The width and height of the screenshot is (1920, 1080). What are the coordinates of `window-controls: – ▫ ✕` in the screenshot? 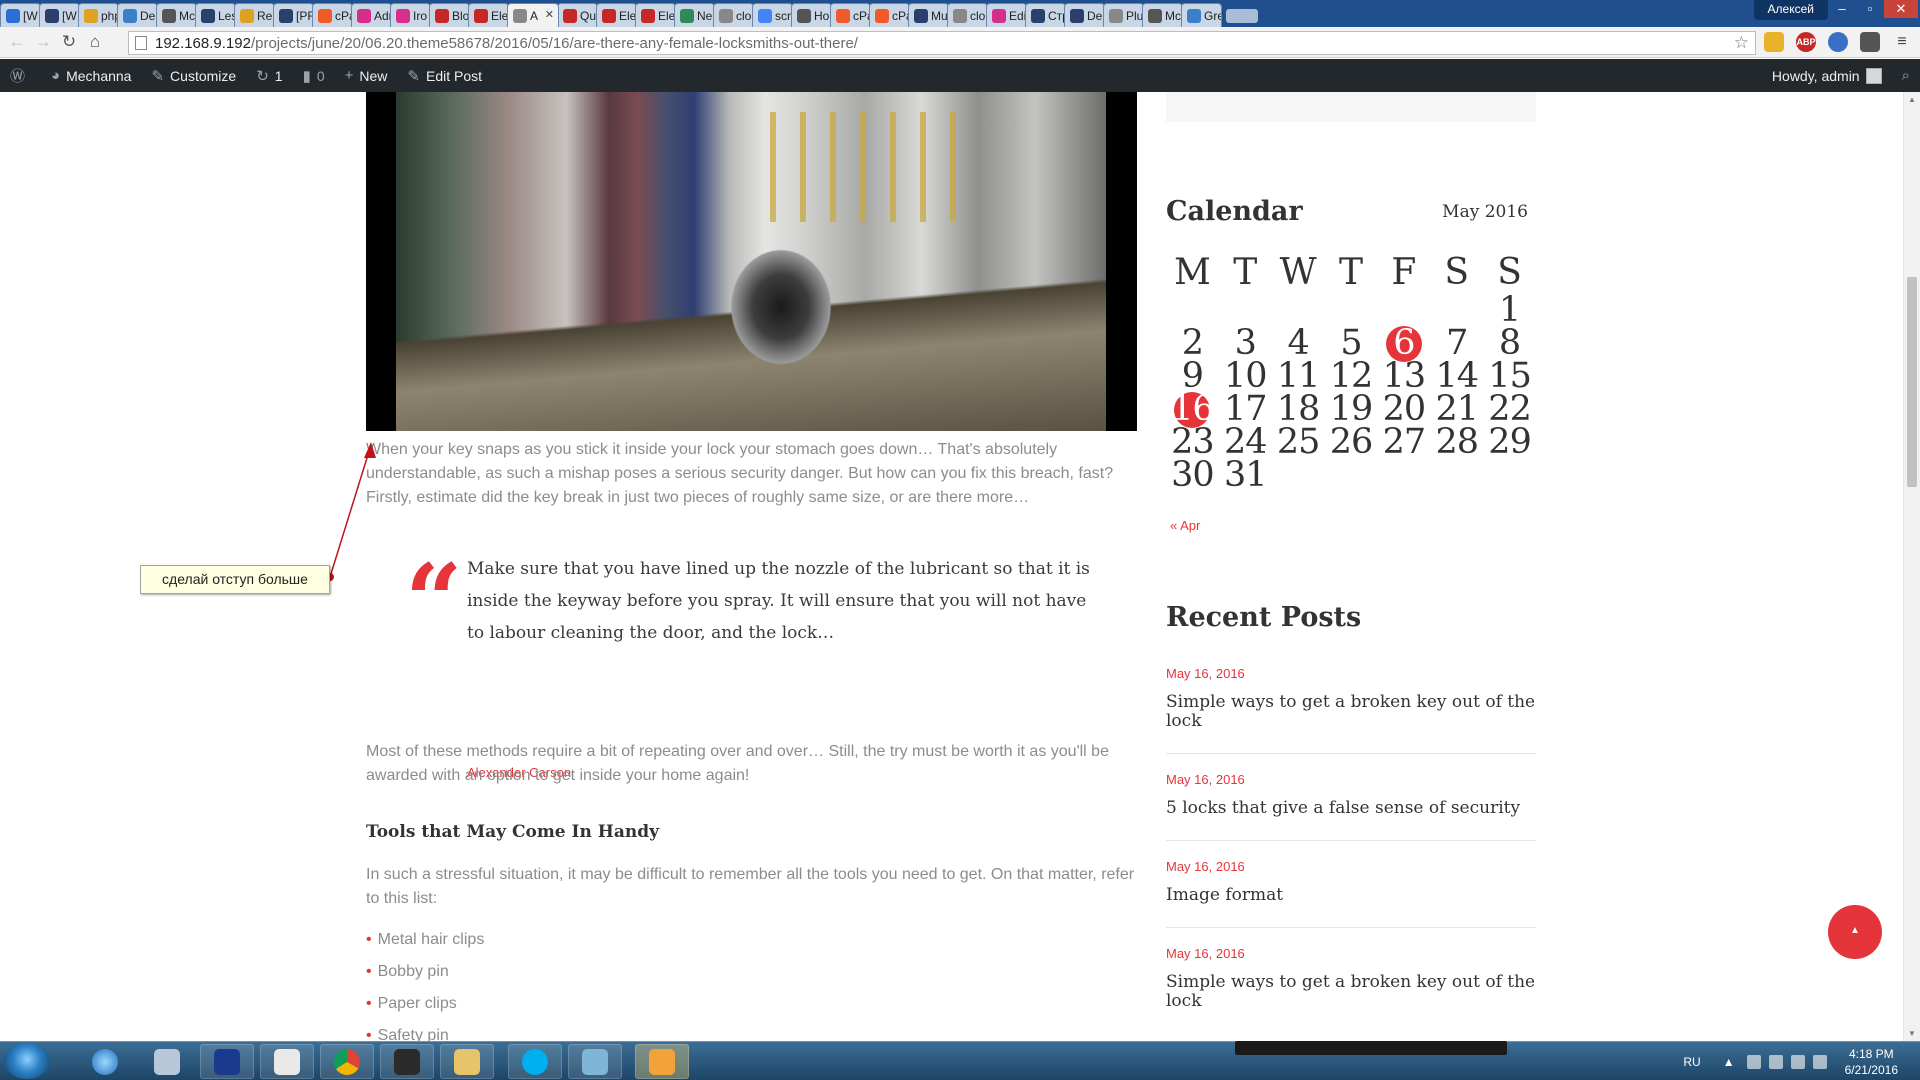 It's located at (1873, 9).